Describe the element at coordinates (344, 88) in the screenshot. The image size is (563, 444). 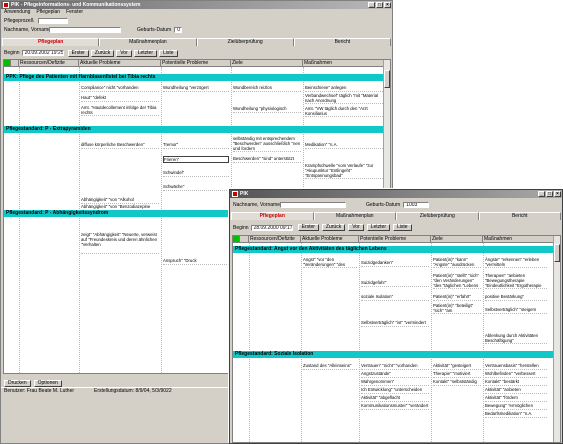
I see `grid-cell: Beinschiene" anlegen` at that location.